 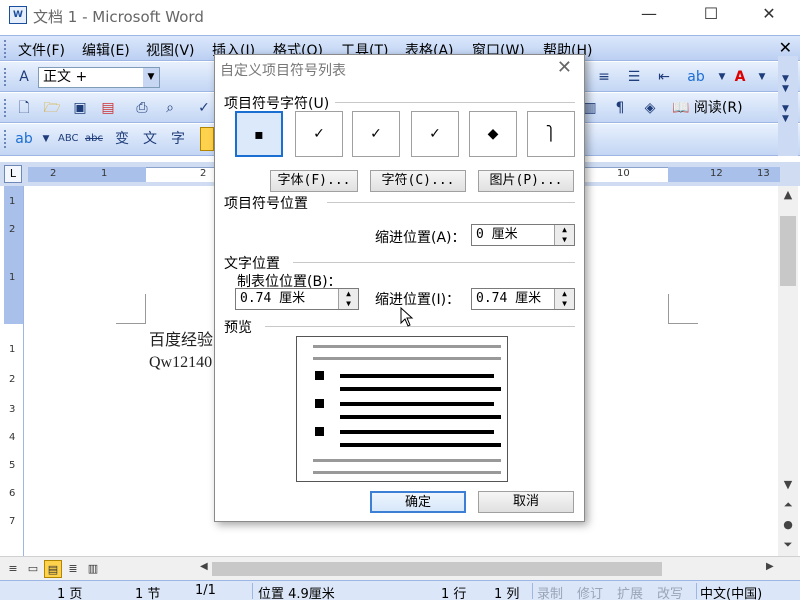 I want to click on next-page-icon: ⏷, so click(x=788, y=545).